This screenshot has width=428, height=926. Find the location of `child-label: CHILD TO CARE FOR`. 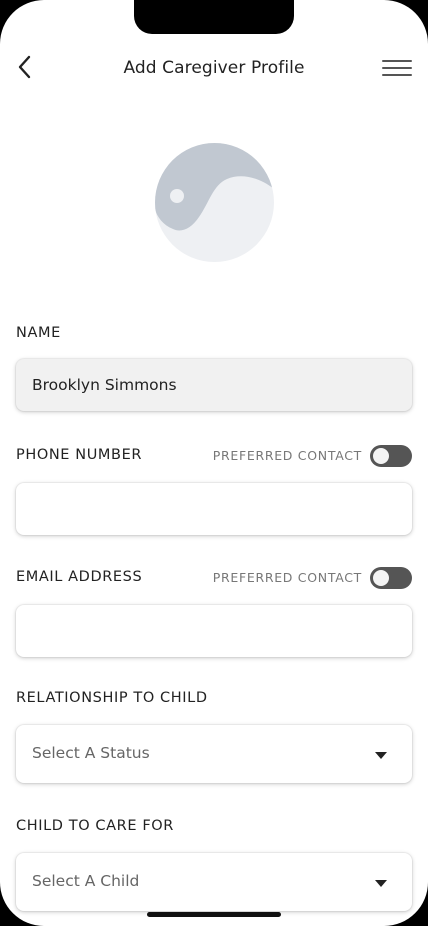

child-label: CHILD TO CARE FOR is located at coordinates (95, 826).